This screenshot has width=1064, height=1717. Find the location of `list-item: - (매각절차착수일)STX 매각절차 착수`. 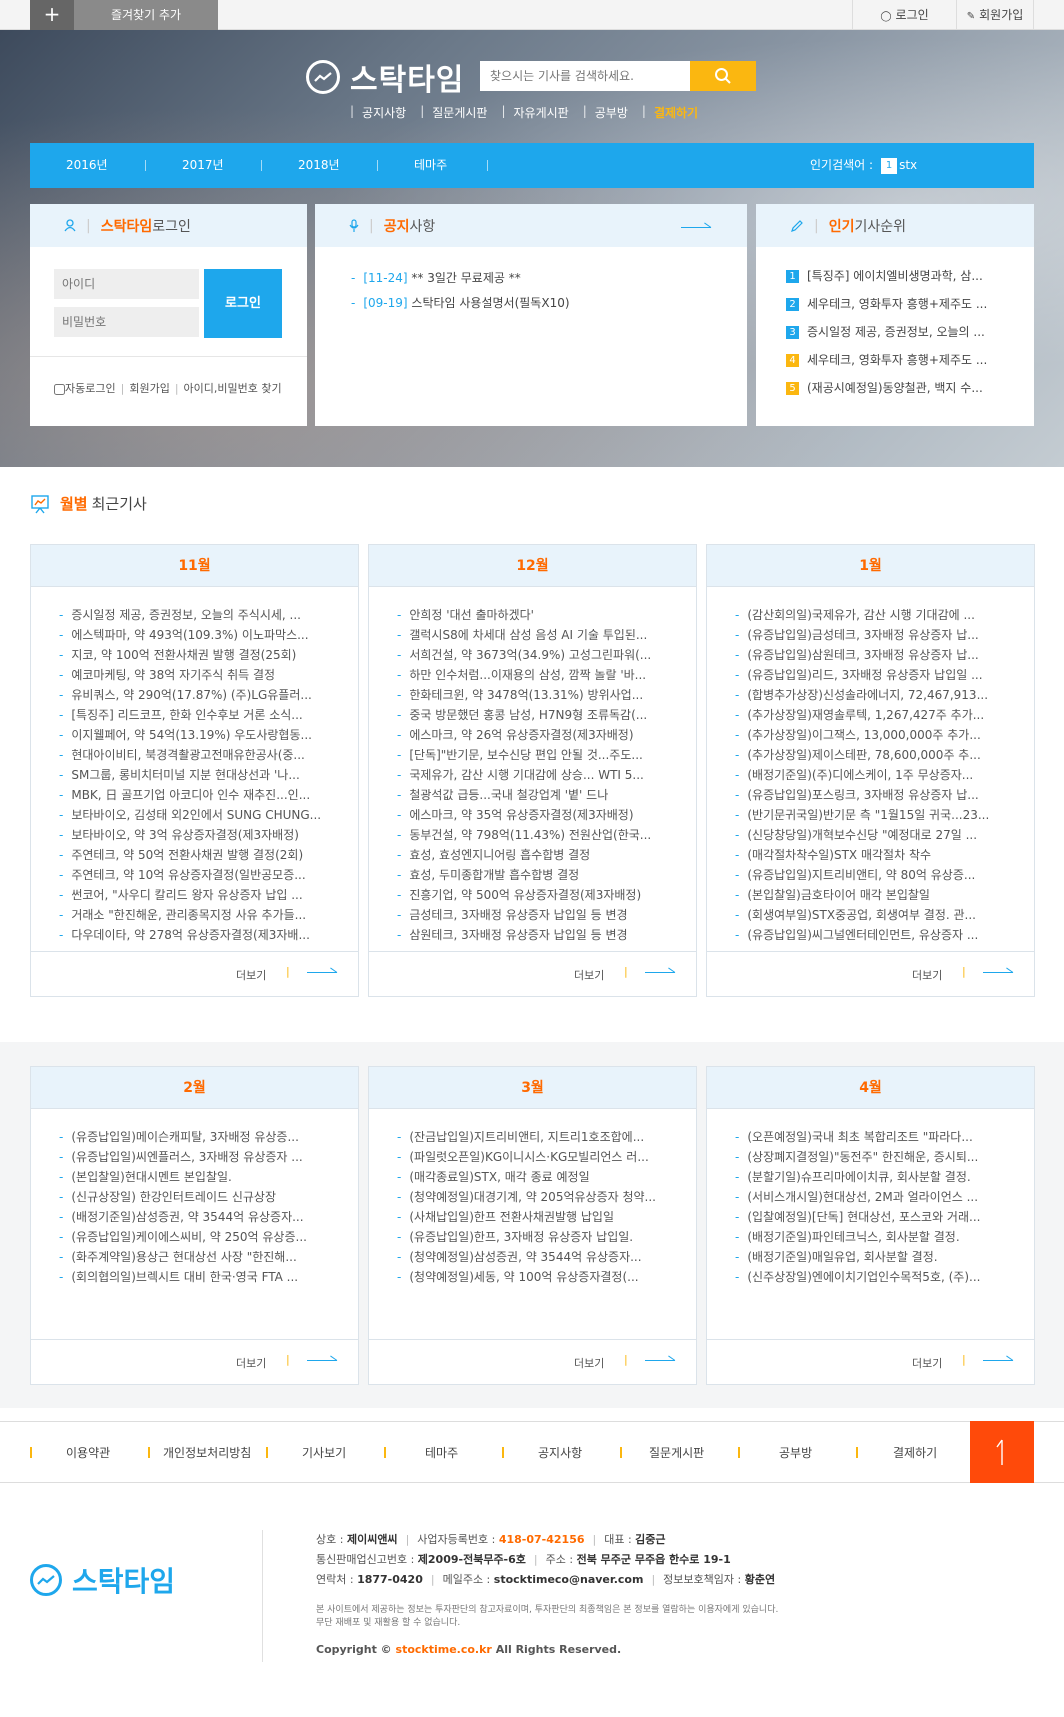

list-item: - (매각절차착수일)STX 매각절차 착수 is located at coordinates (880, 855).